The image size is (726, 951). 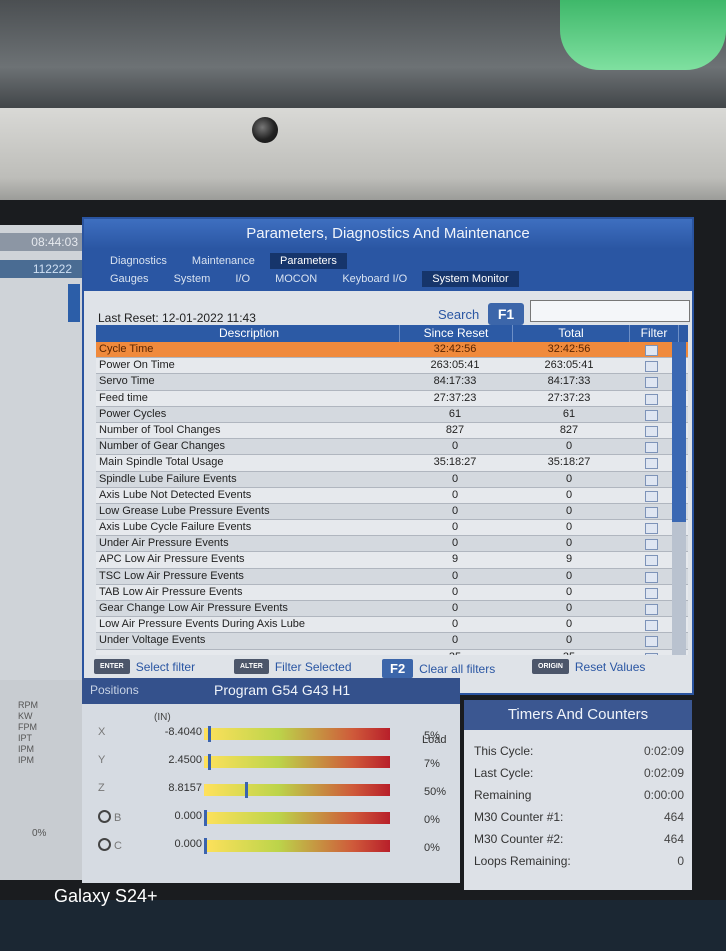 What do you see at coordinates (171, 575) in the screenshot?
I see `cell-description: TSC Low Air Pressure Events` at bounding box center [171, 575].